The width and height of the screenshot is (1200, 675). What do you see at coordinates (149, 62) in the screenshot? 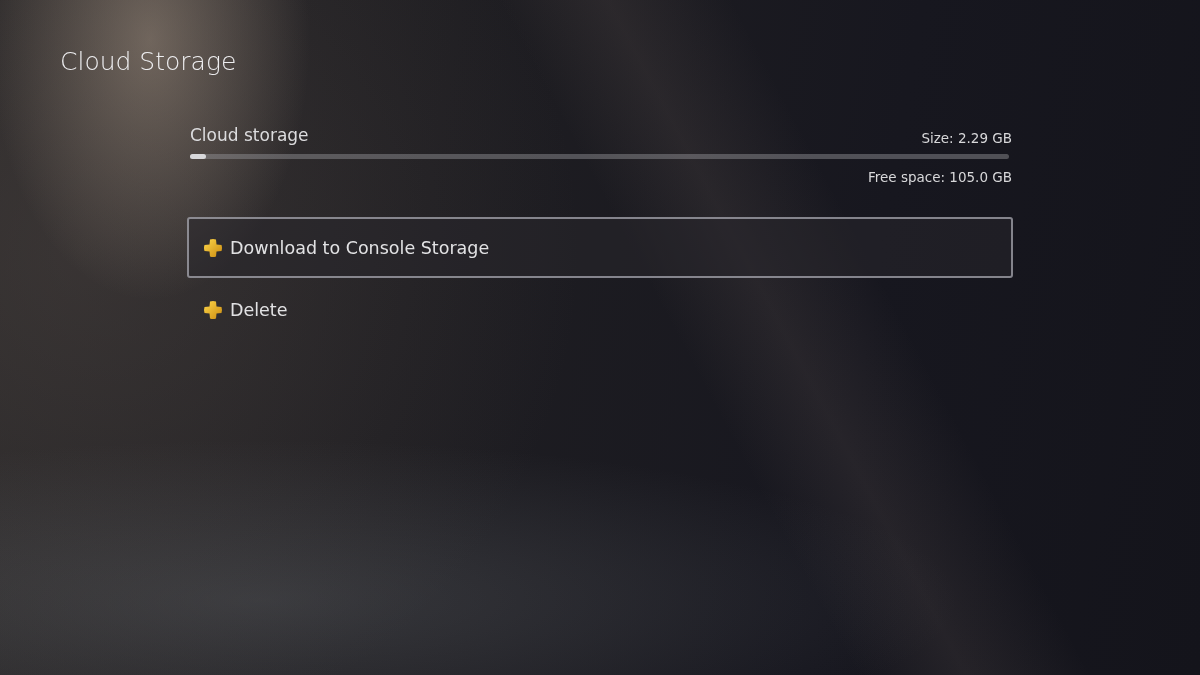
I see `page-title: Cloud Storage` at bounding box center [149, 62].